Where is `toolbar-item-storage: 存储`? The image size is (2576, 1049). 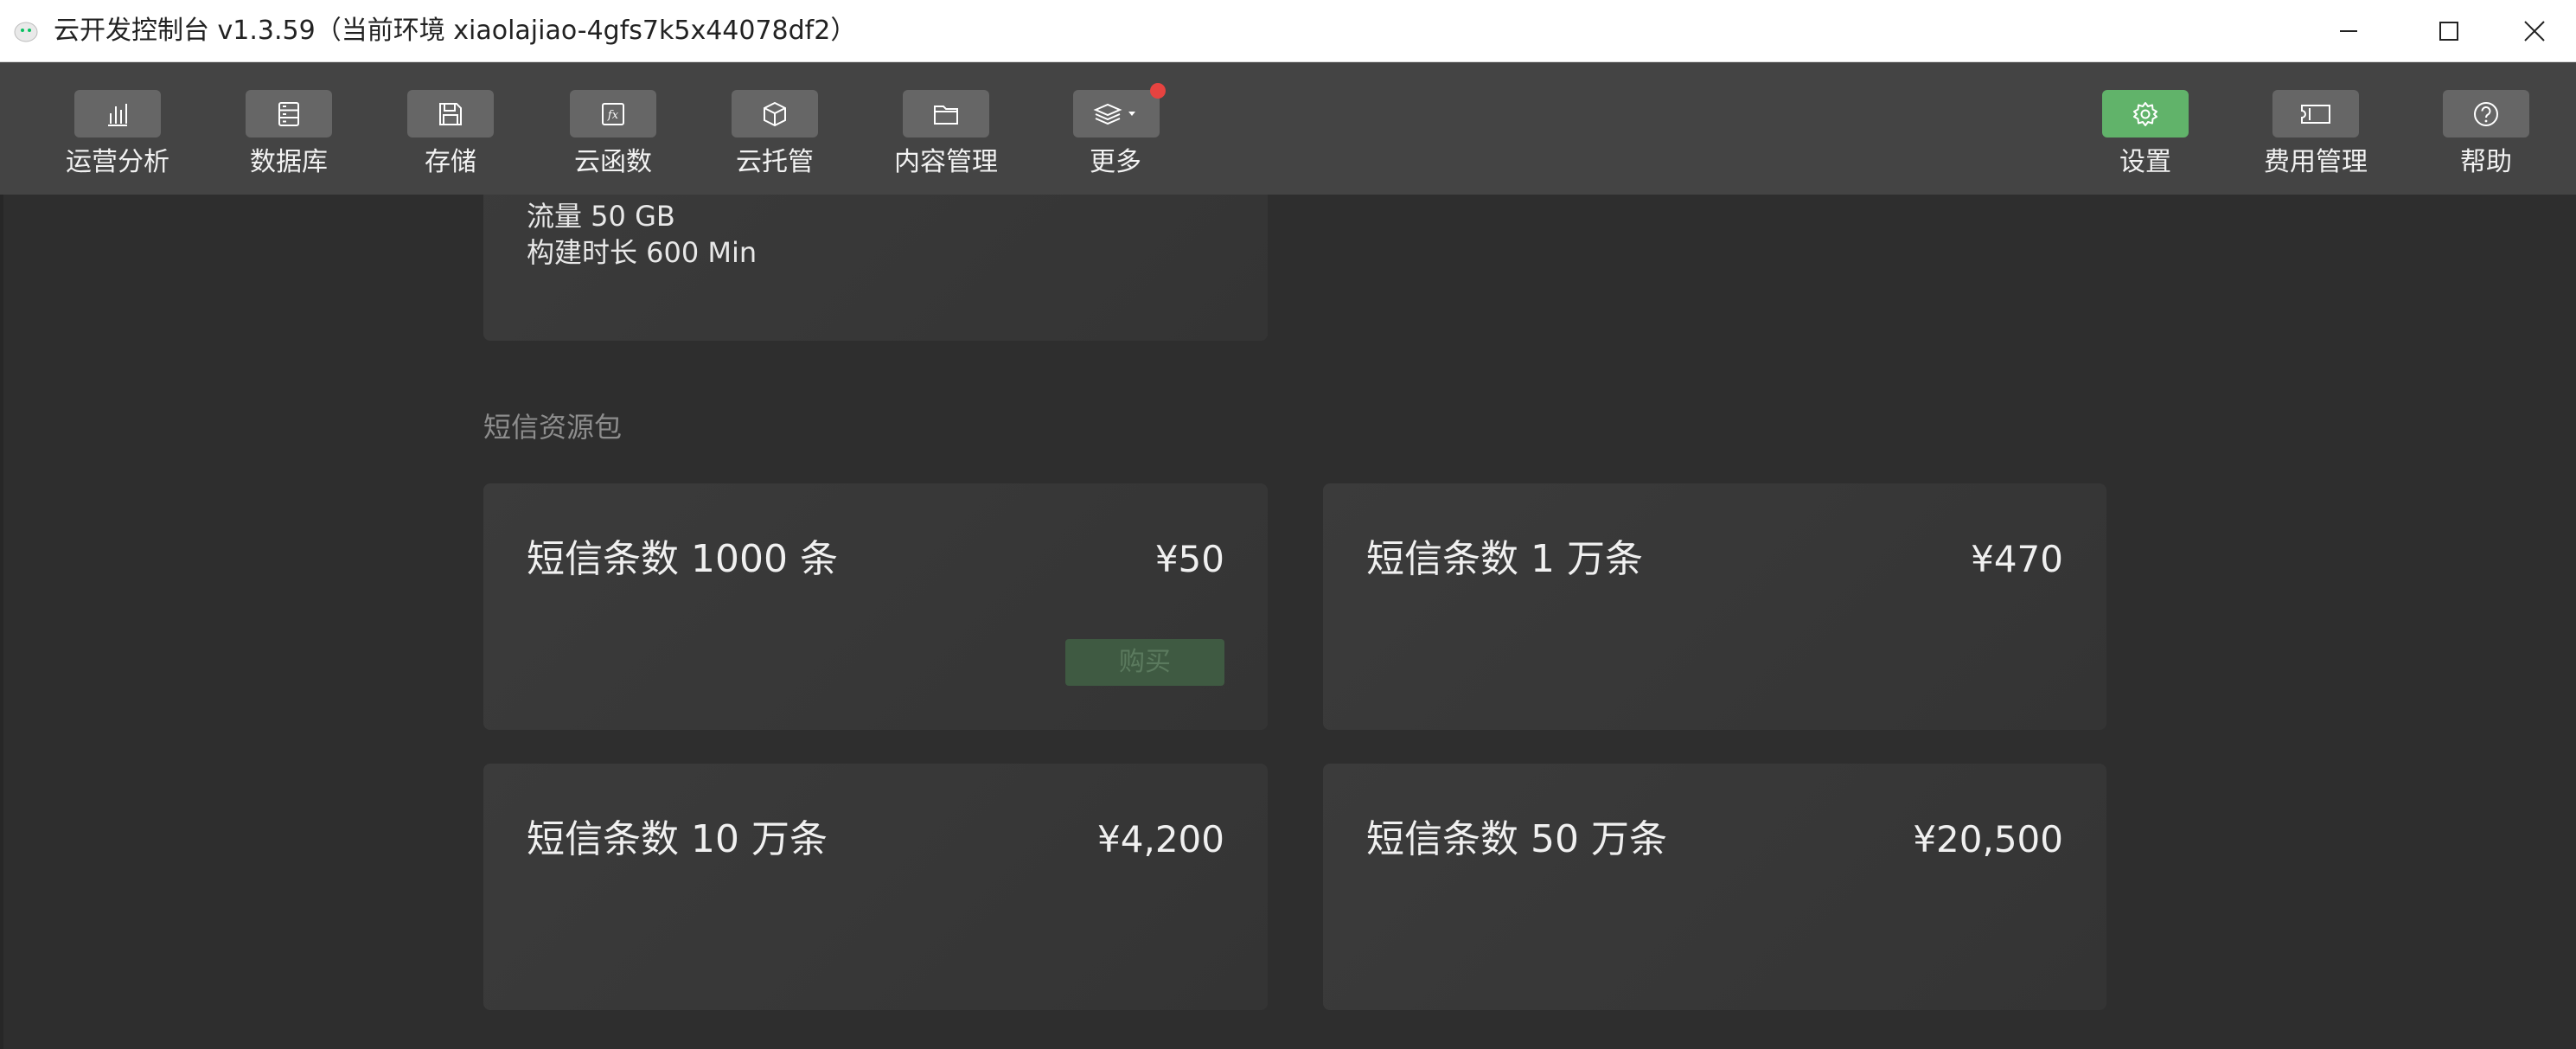
toolbar-item-storage: 存储 is located at coordinates (451, 128).